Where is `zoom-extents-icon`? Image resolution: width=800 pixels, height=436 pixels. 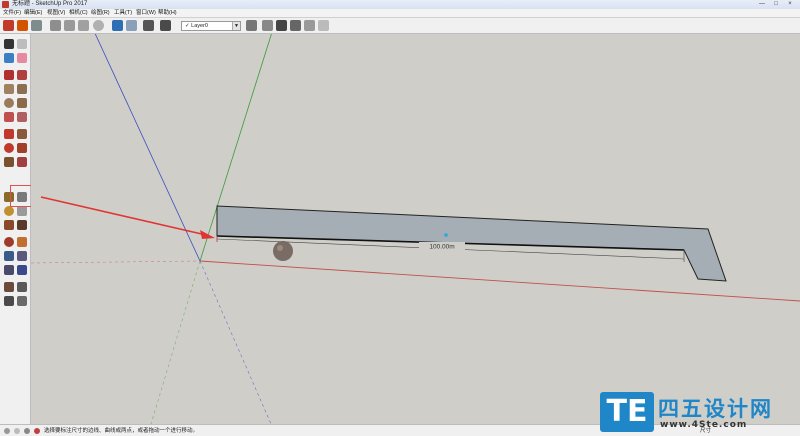
zoom-extents-icon is located at coordinates (9, 270).